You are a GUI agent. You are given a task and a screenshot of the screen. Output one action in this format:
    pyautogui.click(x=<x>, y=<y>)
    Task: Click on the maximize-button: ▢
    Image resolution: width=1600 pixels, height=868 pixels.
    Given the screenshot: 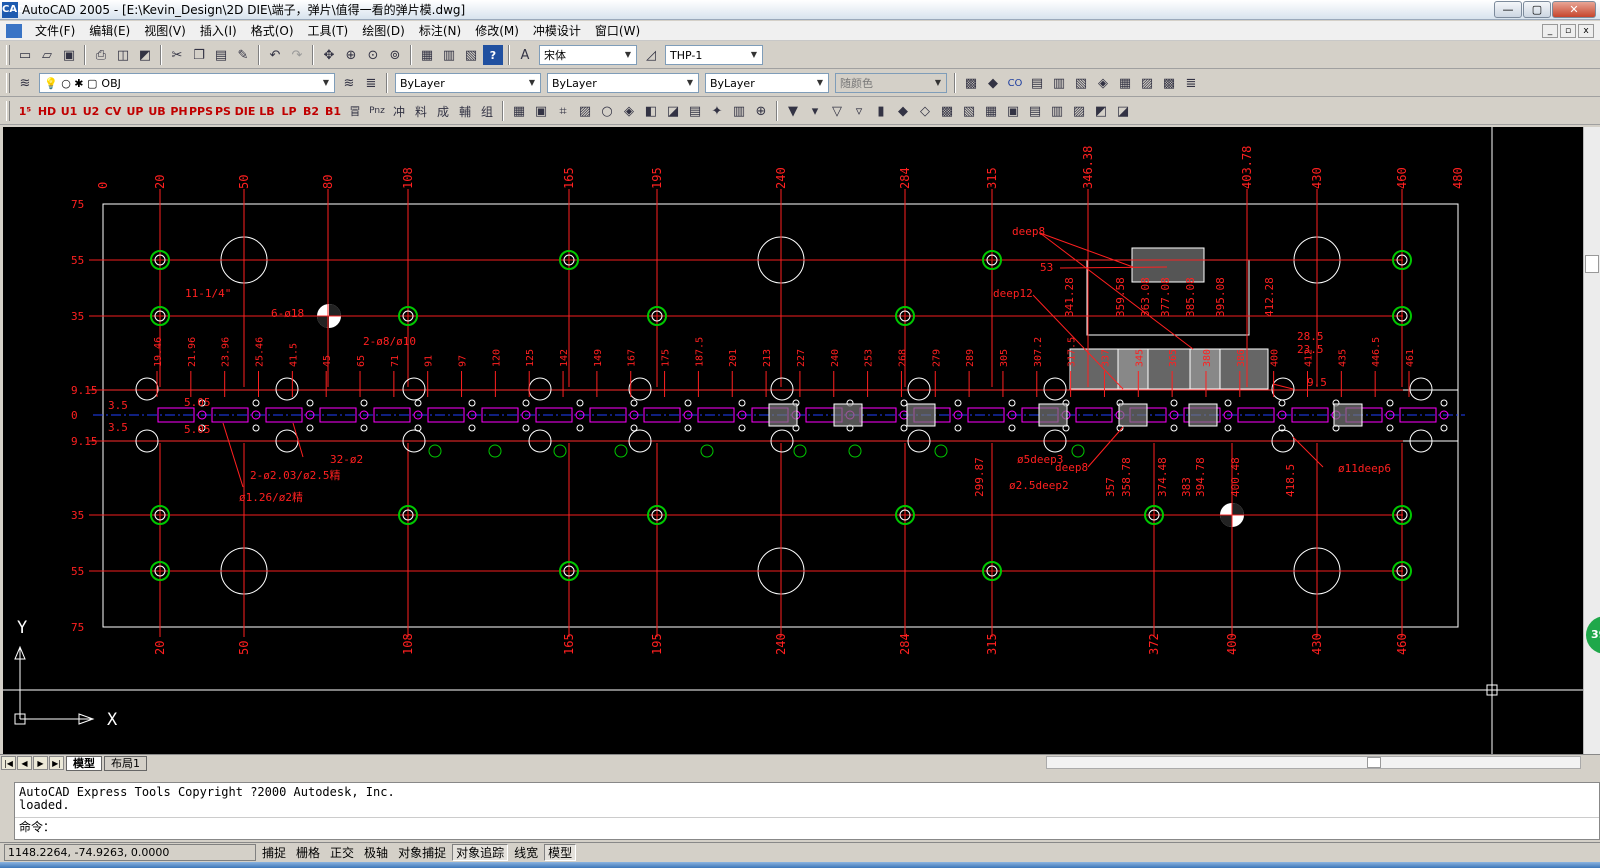 What is the action you would take?
    pyautogui.click(x=1537, y=9)
    